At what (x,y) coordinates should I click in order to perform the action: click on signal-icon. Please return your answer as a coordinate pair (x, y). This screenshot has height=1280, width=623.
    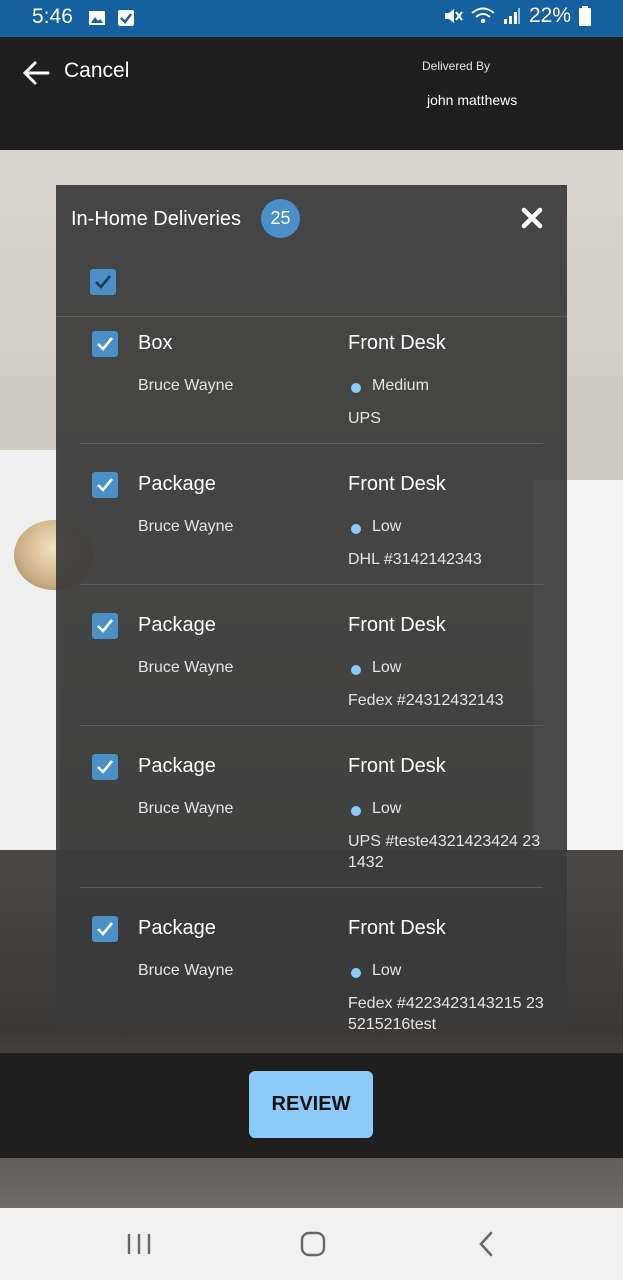
    Looking at the image, I should click on (511, 16).